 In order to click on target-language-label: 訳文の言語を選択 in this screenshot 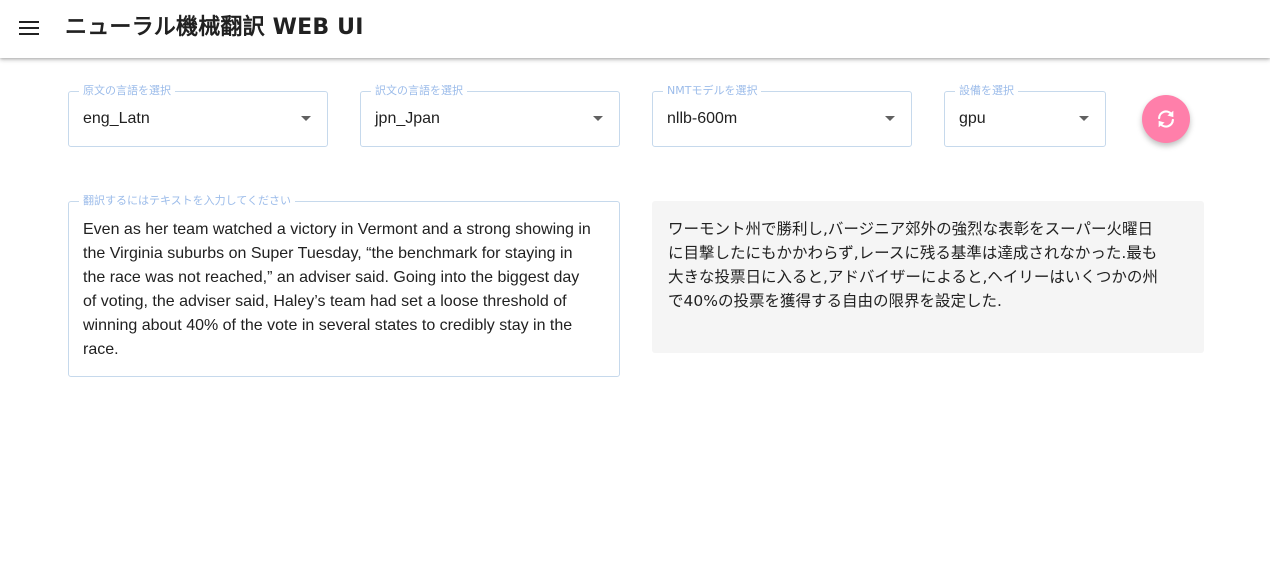, I will do `click(419, 91)`.